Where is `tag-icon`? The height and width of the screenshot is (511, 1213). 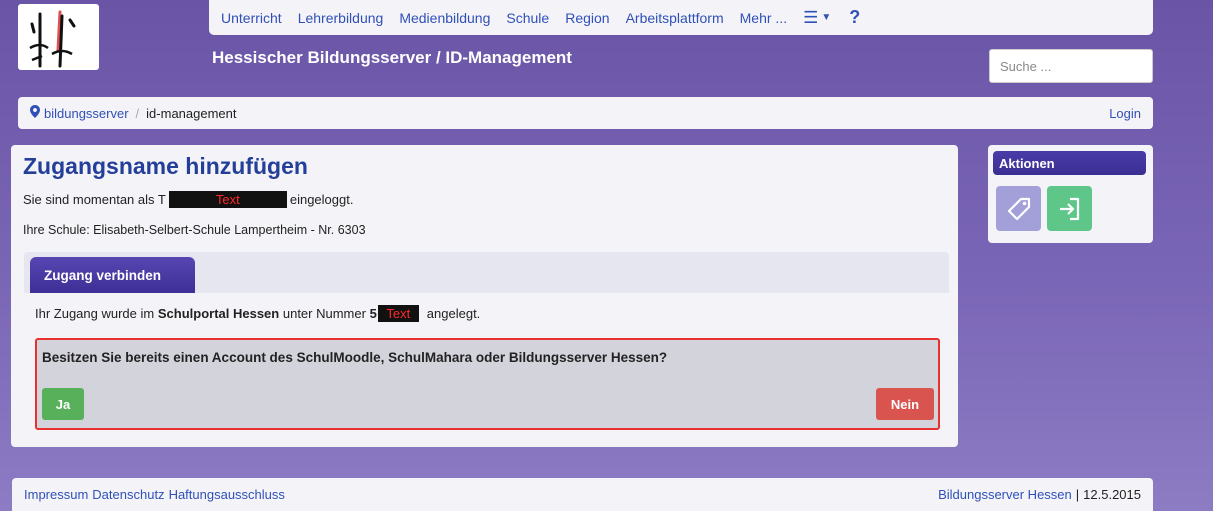
tag-icon is located at coordinates (1018, 208).